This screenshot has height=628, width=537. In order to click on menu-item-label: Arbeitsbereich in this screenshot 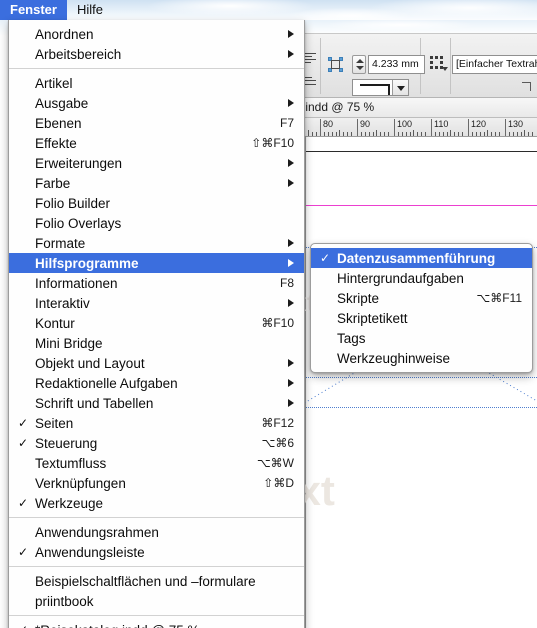, I will do `click(78, 54)`.